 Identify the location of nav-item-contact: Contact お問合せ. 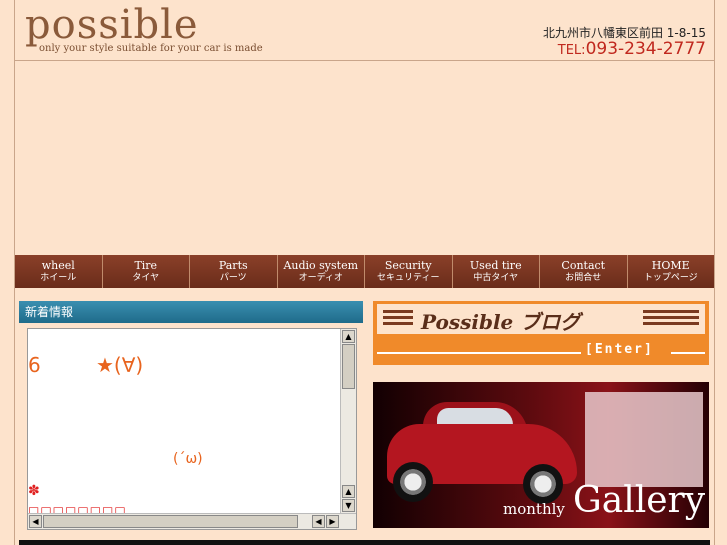
(584, 271).